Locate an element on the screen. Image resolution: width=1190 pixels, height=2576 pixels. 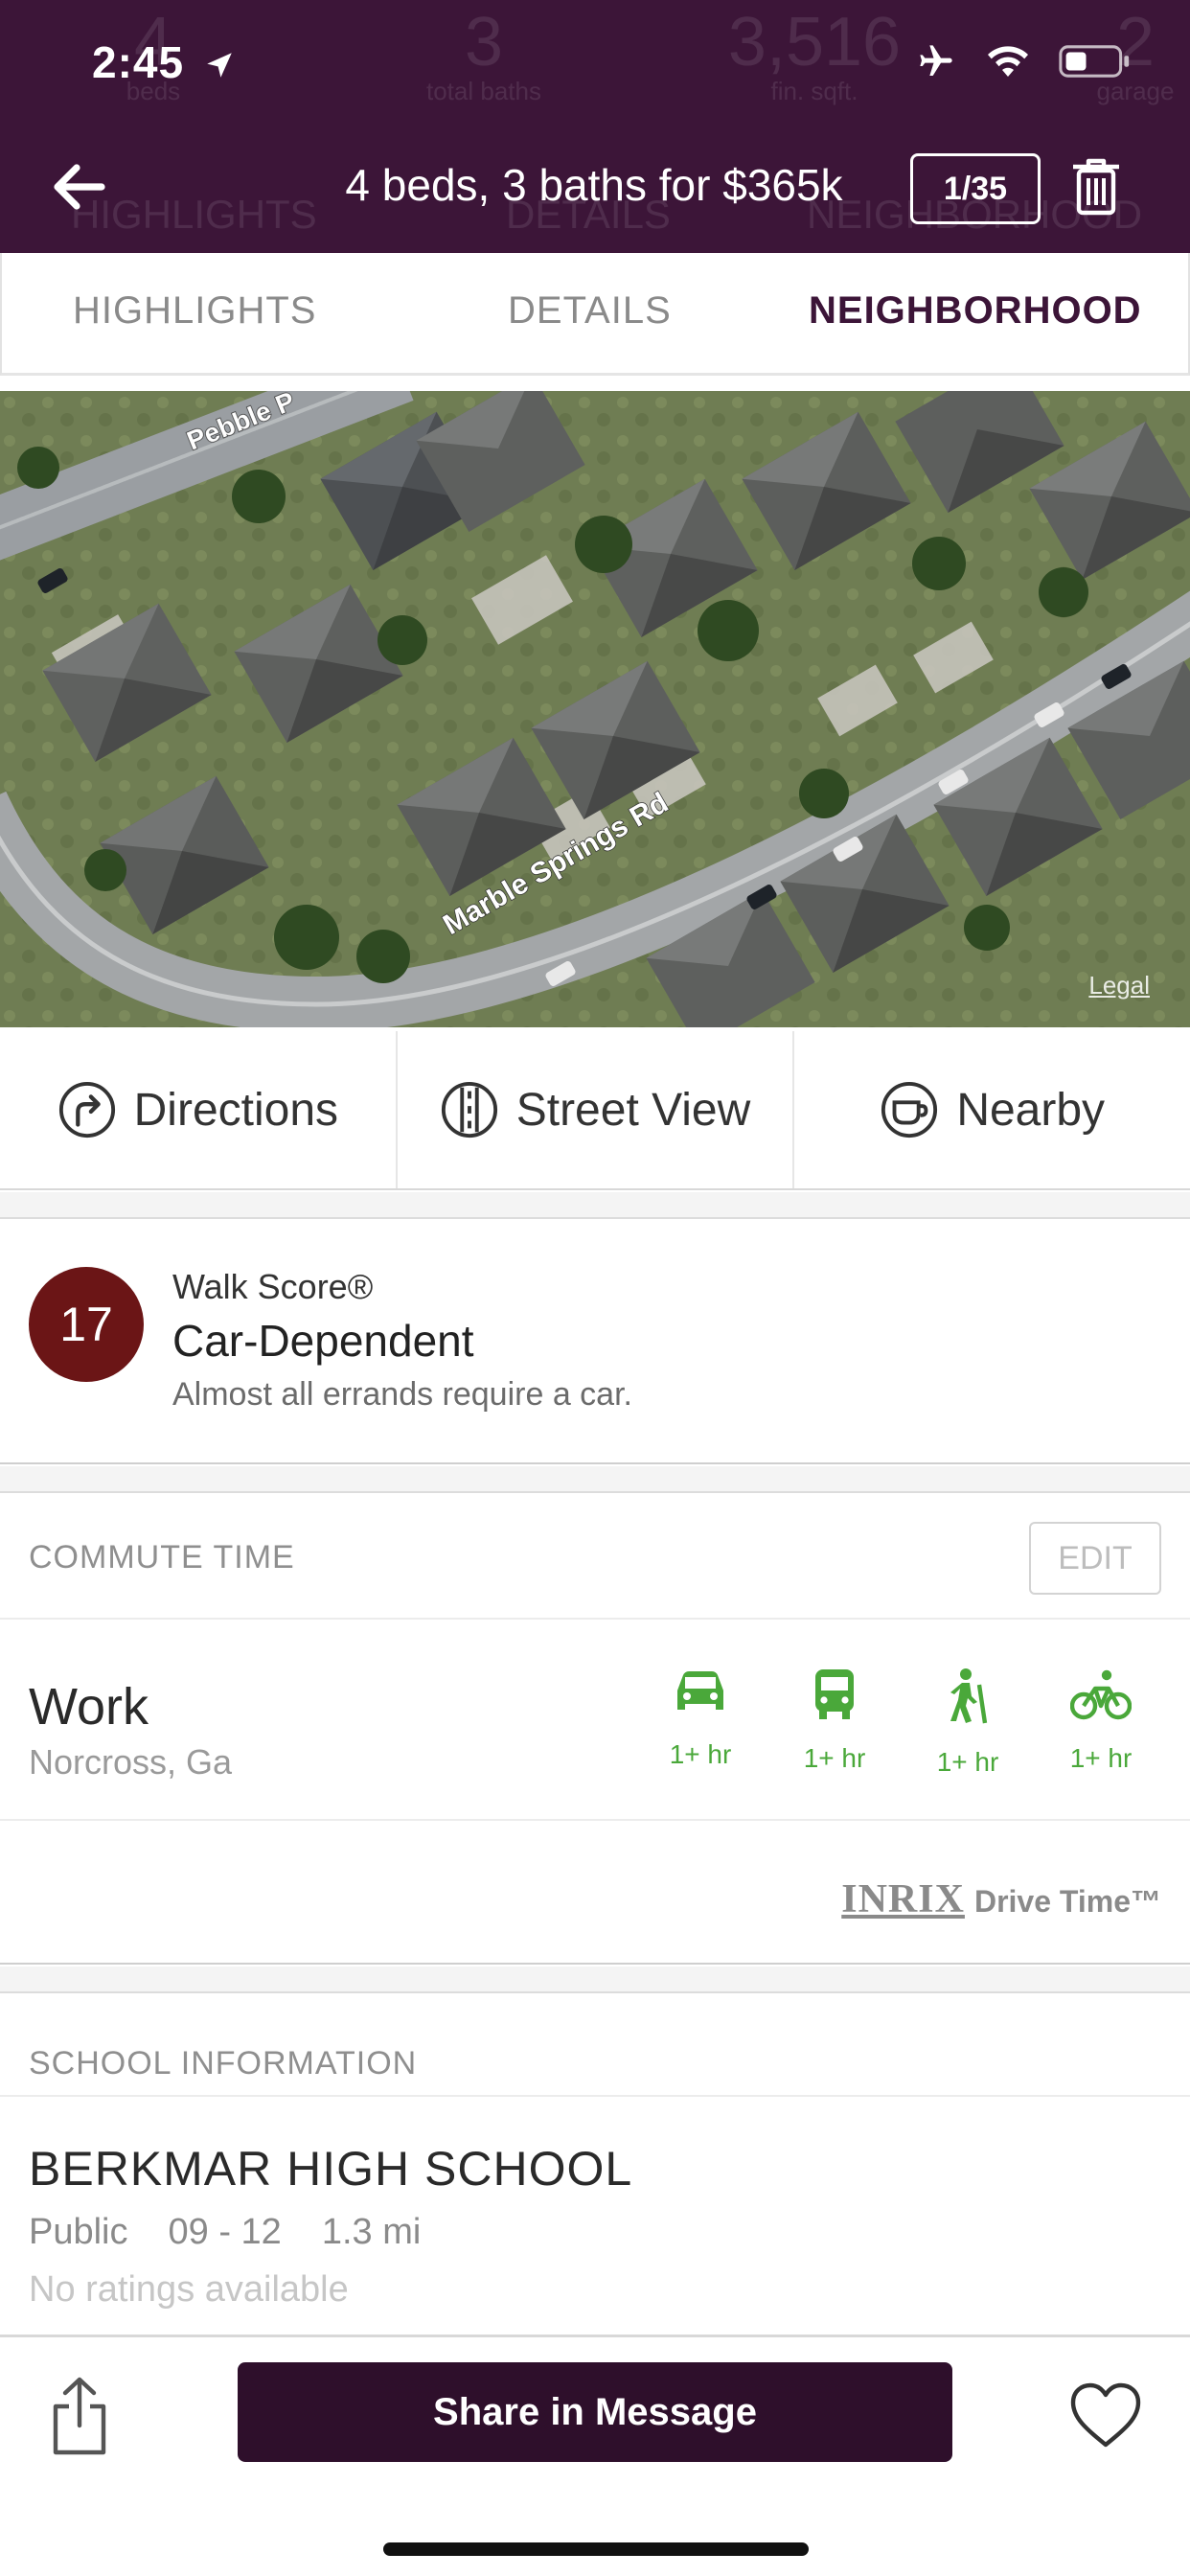
section-tabs: HIGHLIGHTS DETAILS NEIGHBORHOOD is located at coordinates (595, 314).